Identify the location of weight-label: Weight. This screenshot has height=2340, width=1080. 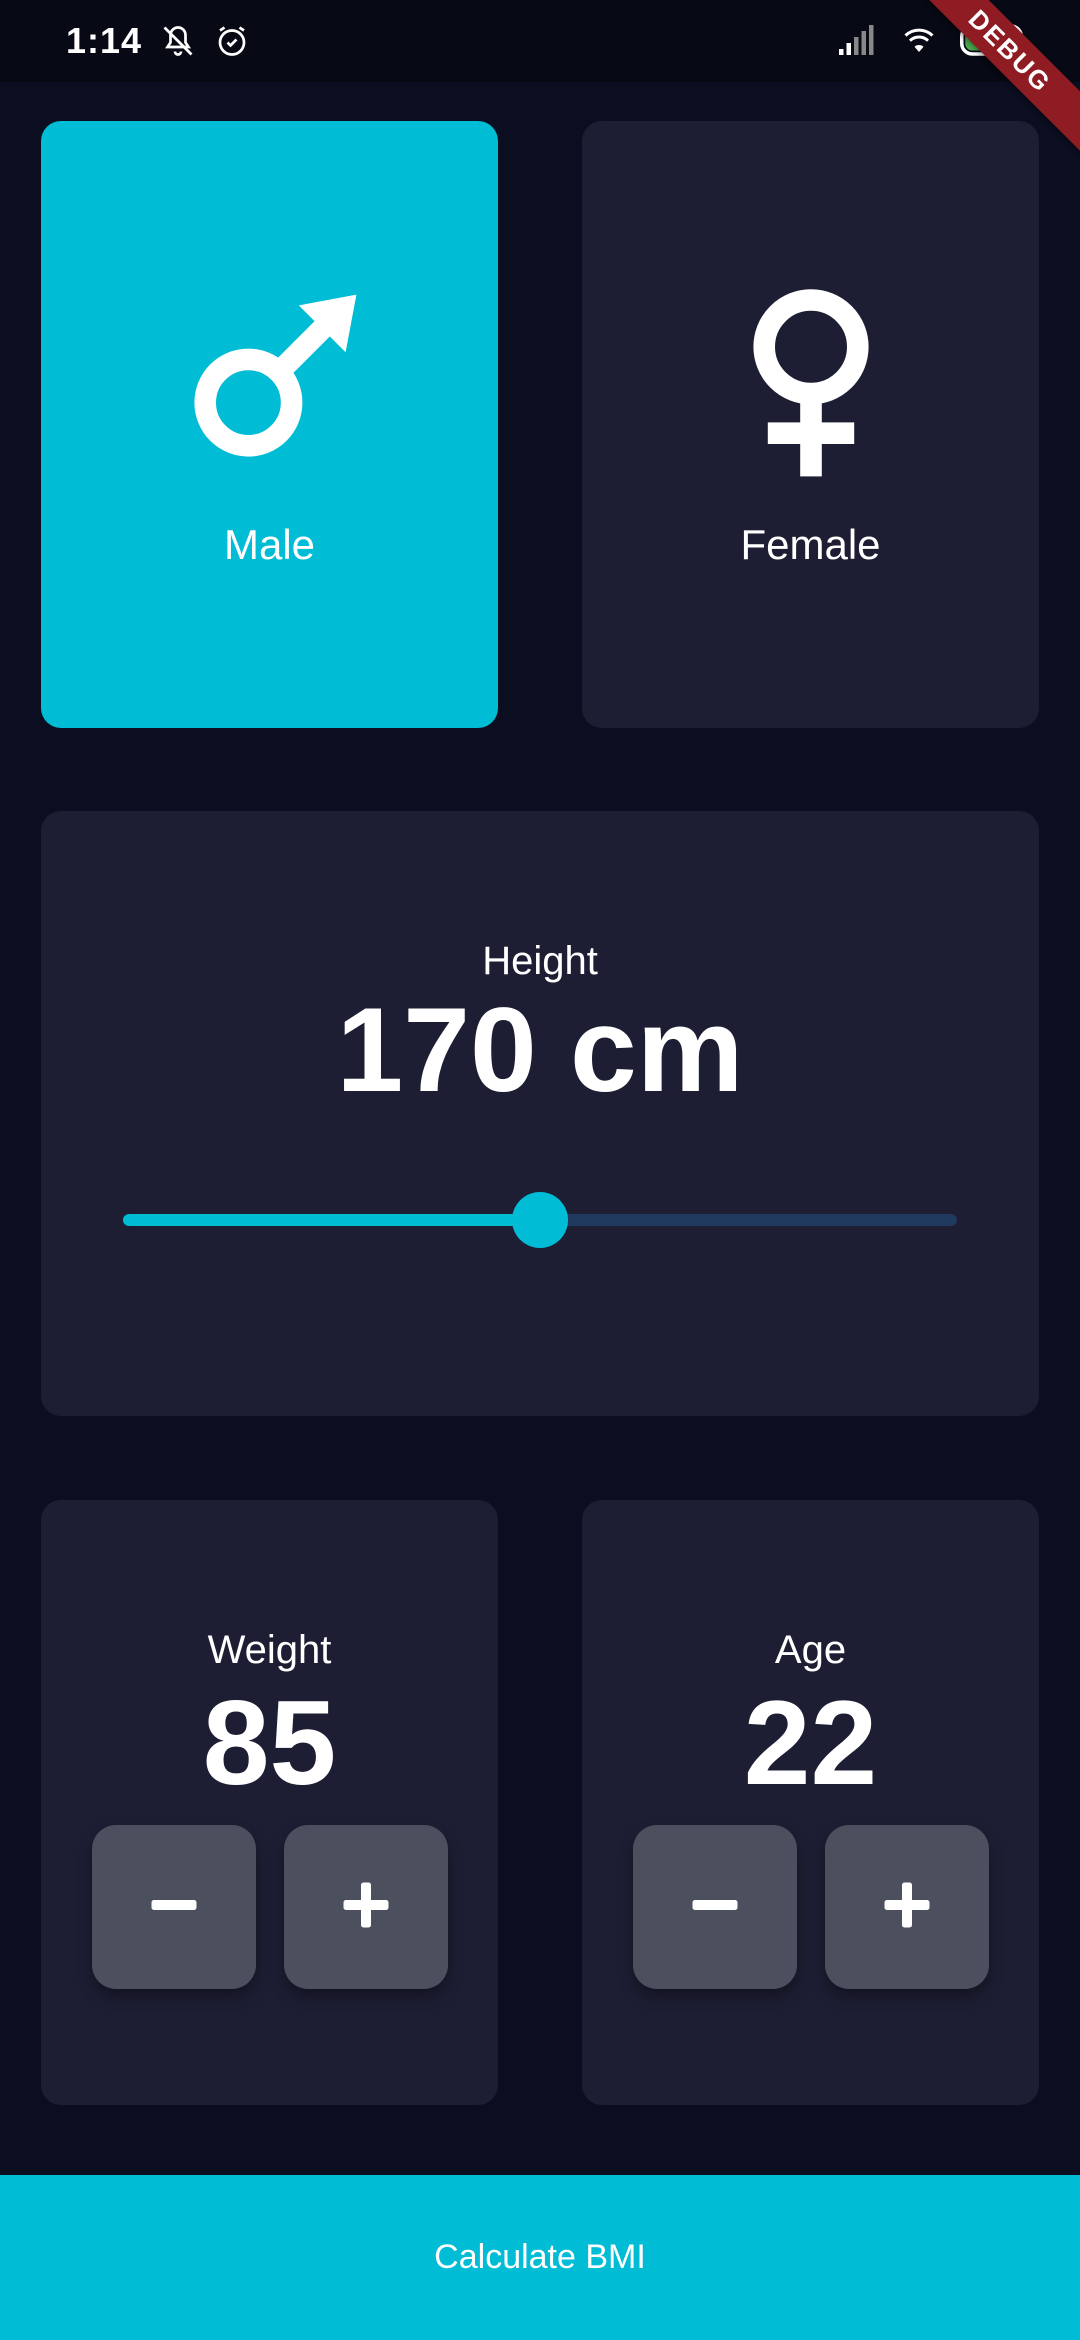
(269, 1650).